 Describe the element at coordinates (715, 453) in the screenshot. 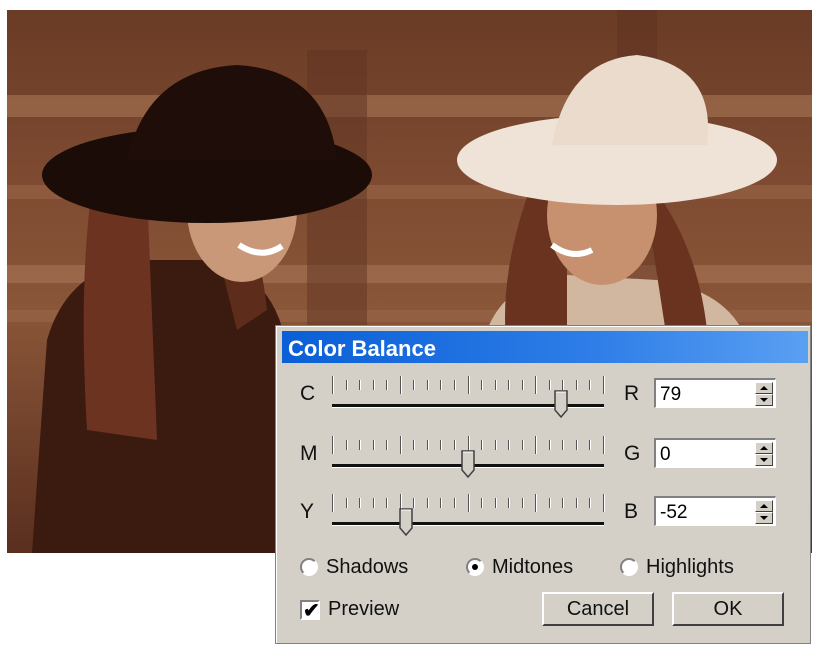

I see `green-value-field: 0` at that location.